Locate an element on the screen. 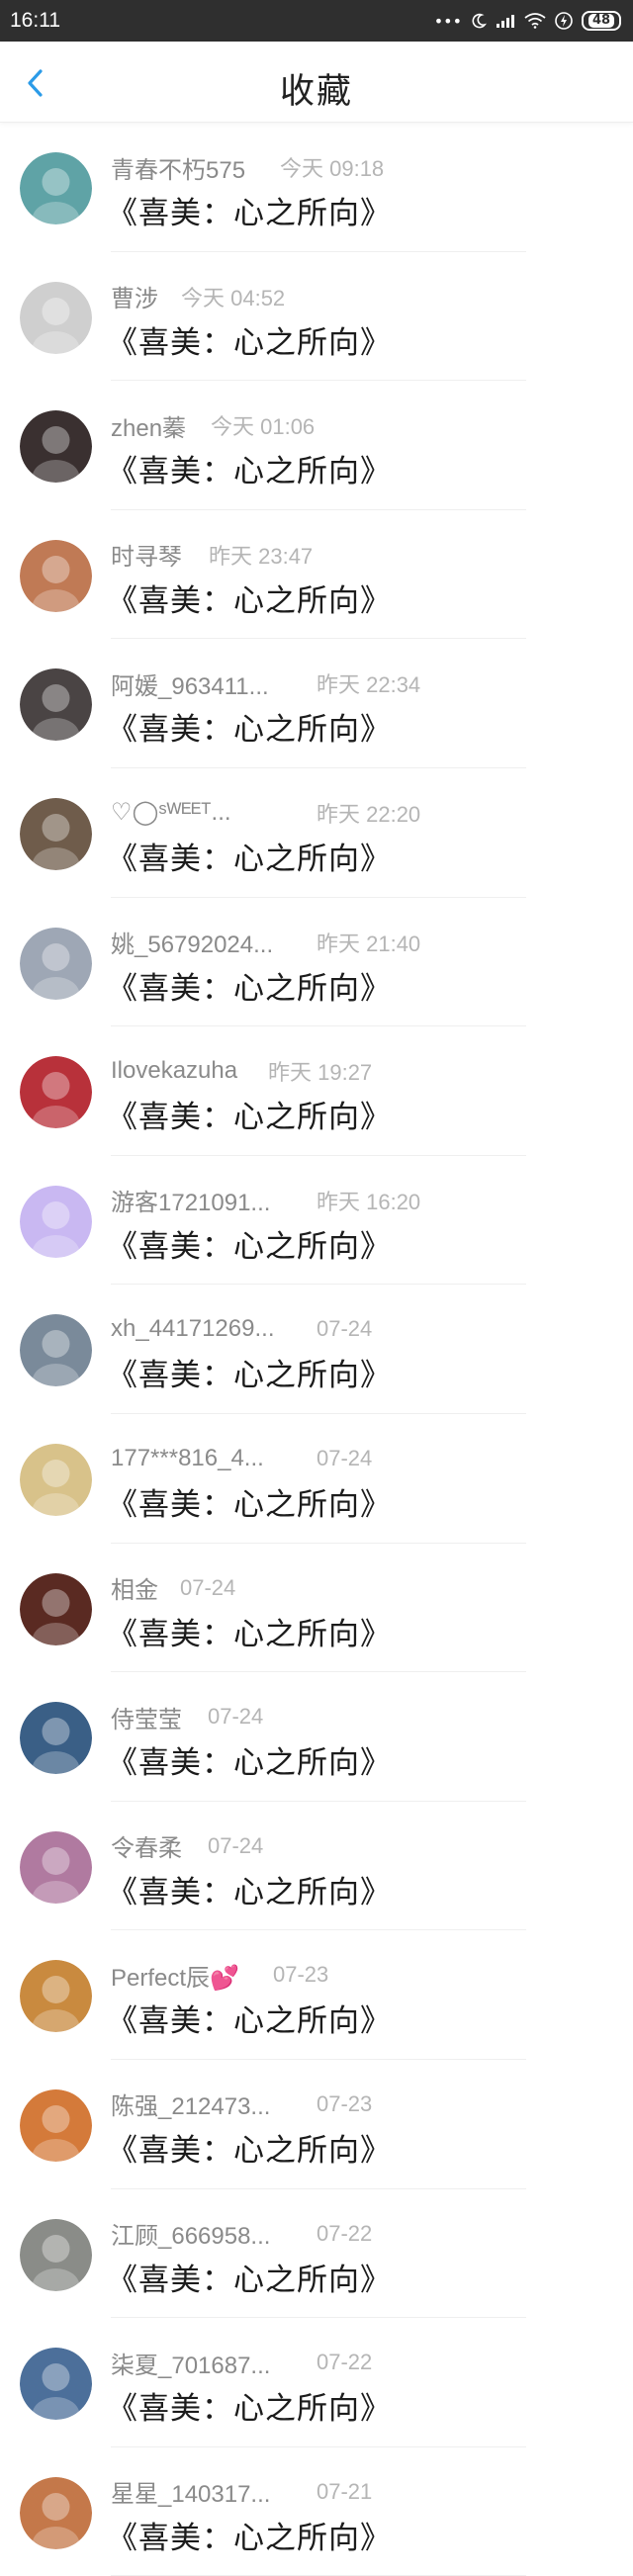 The width and height of the screenshot is (633, 2576). username: 相金 is located at coordinates (134, 1587).